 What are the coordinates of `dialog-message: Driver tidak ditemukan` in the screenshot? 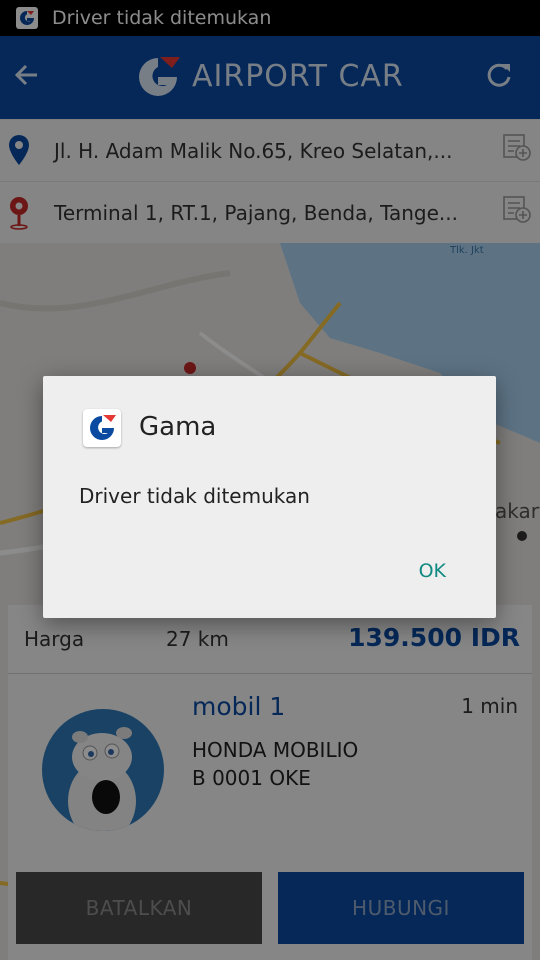 It's located at (194, 496).